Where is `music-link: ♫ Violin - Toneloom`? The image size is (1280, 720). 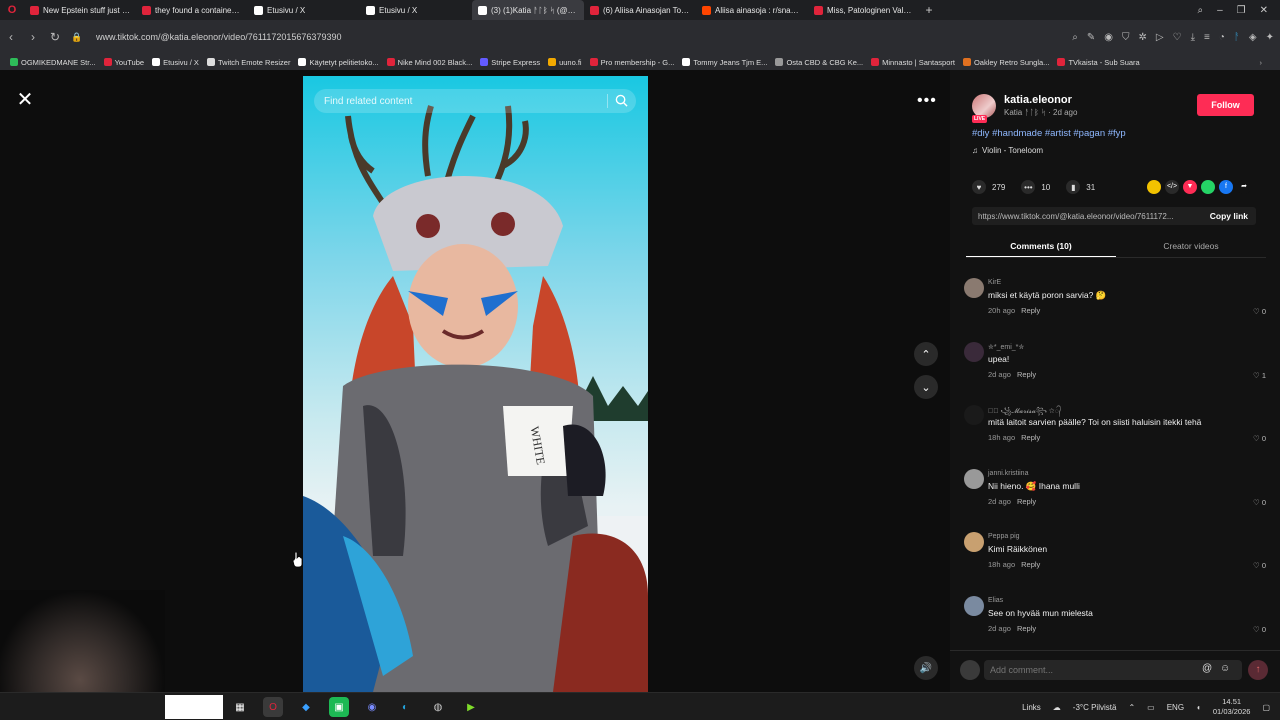
music-link: ♫ Violin - Toneloom is located at coordinates (1007, 150).